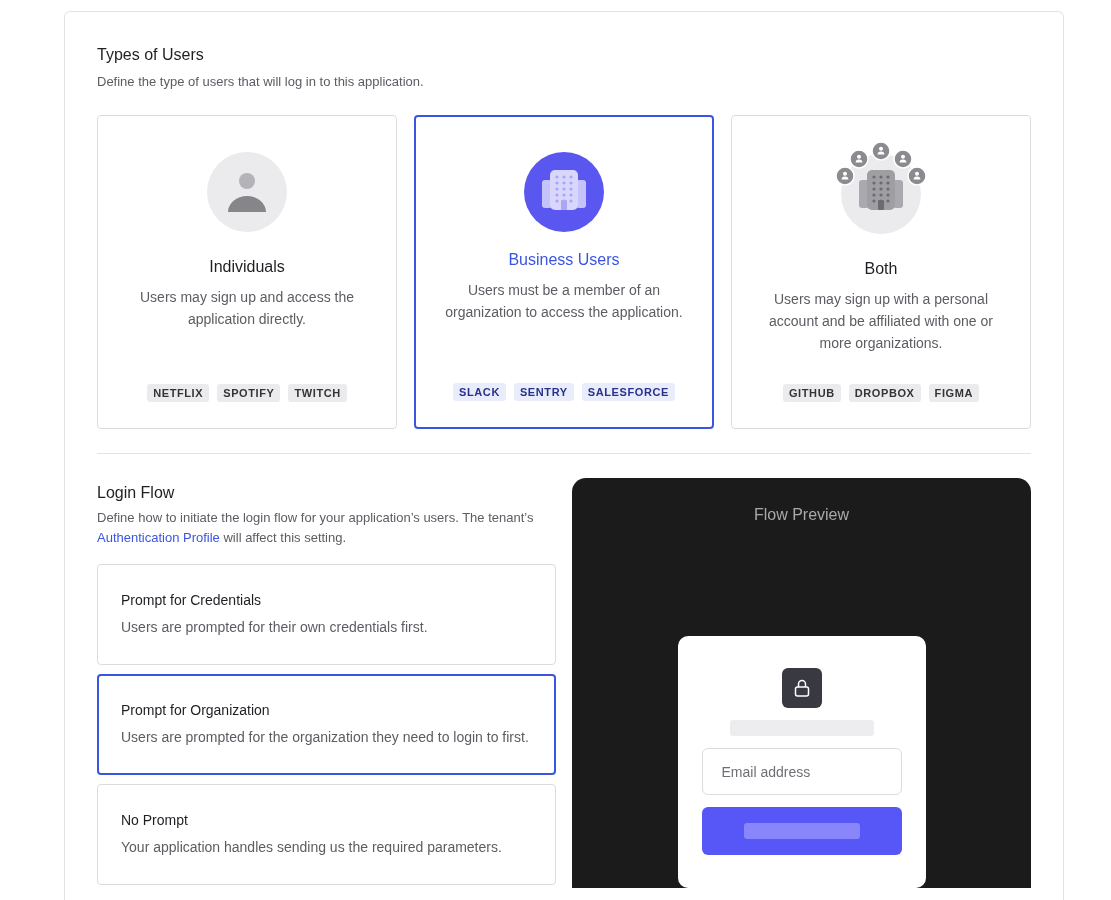 The image size is (1111, 900). I want to click on section-title: Login Flow, so click(136, 492).